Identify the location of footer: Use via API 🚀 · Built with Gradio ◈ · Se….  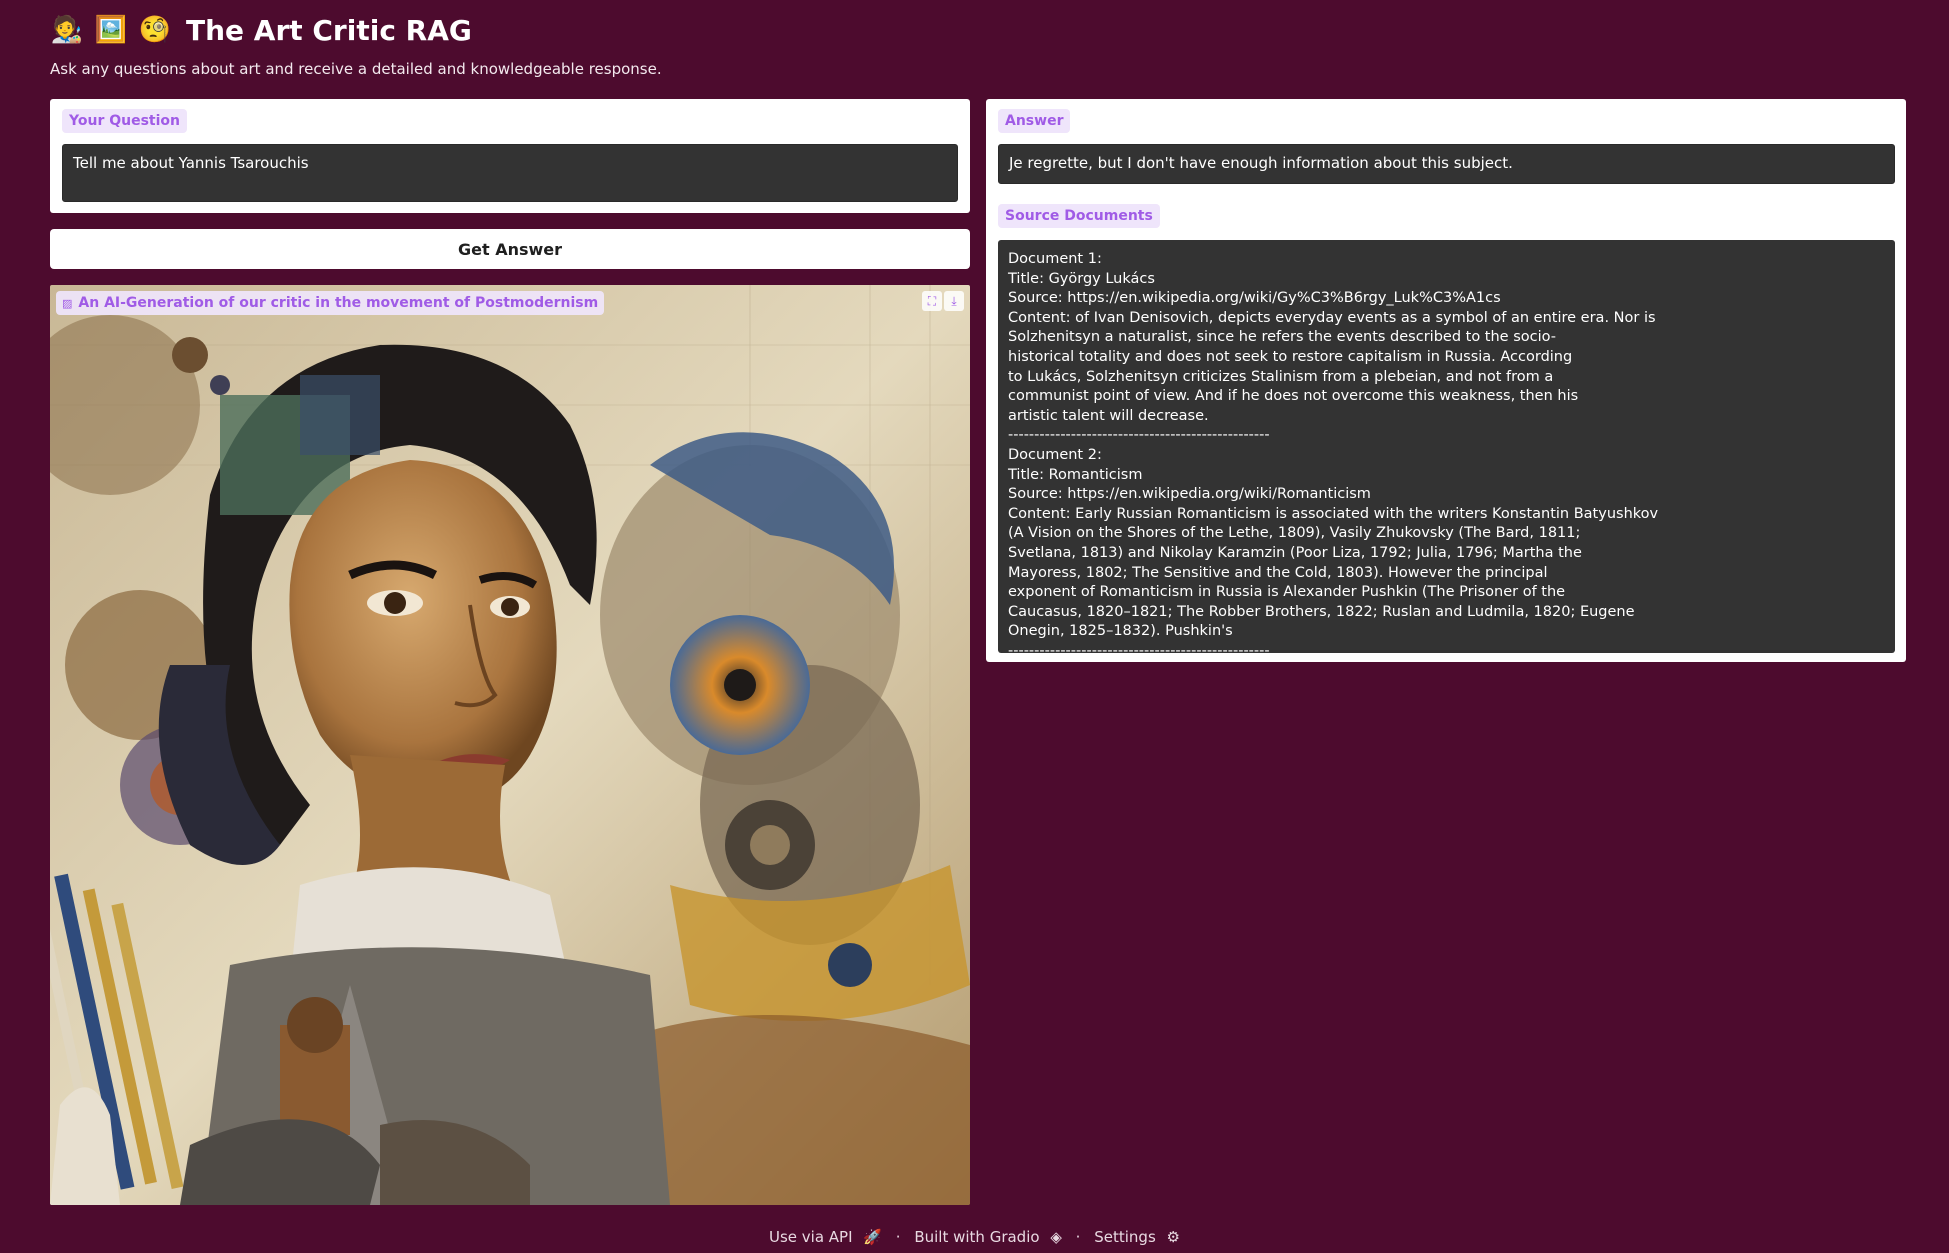
(974, 1237).